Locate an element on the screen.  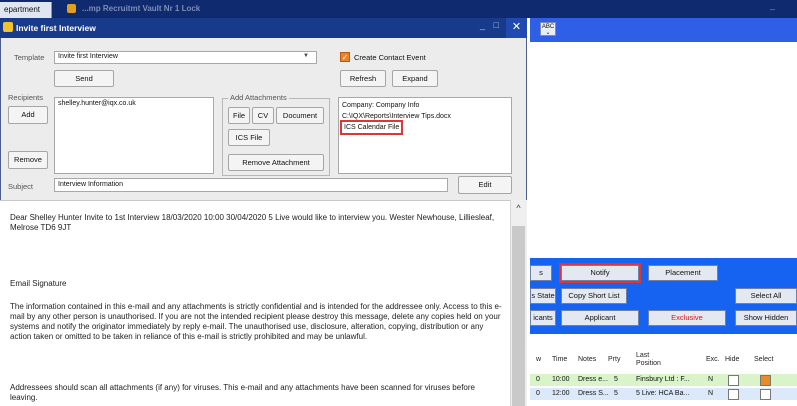
close-button: ✕ is located at coordinates (516, 28).